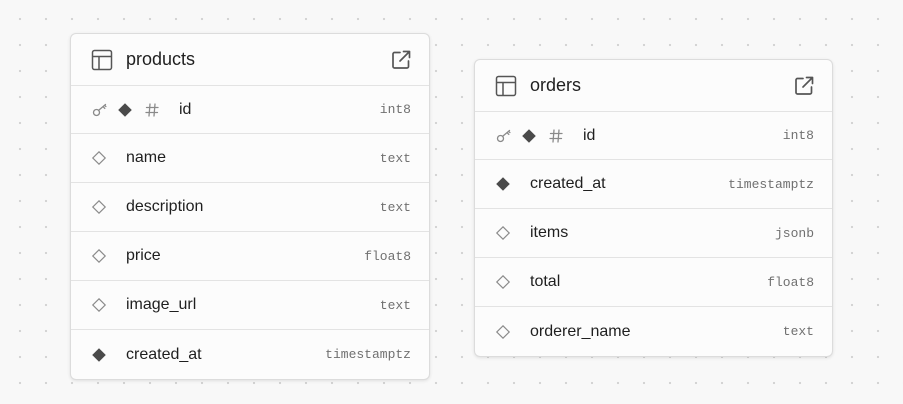 This screenshot has height=404, width=903. Describe the element at coordinates (653, 86) in the screenshot. I see `table-header: orders` at that location.